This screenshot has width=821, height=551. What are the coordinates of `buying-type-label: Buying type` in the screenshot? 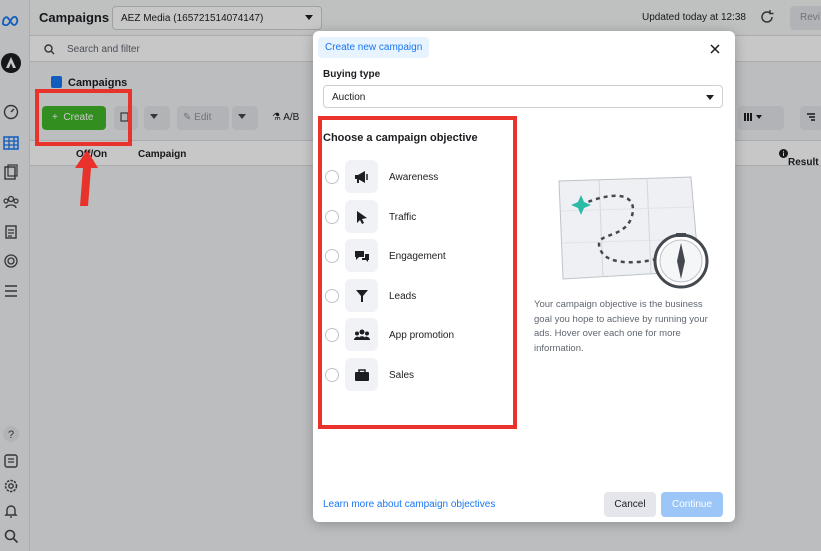 It's located at (352, 74).